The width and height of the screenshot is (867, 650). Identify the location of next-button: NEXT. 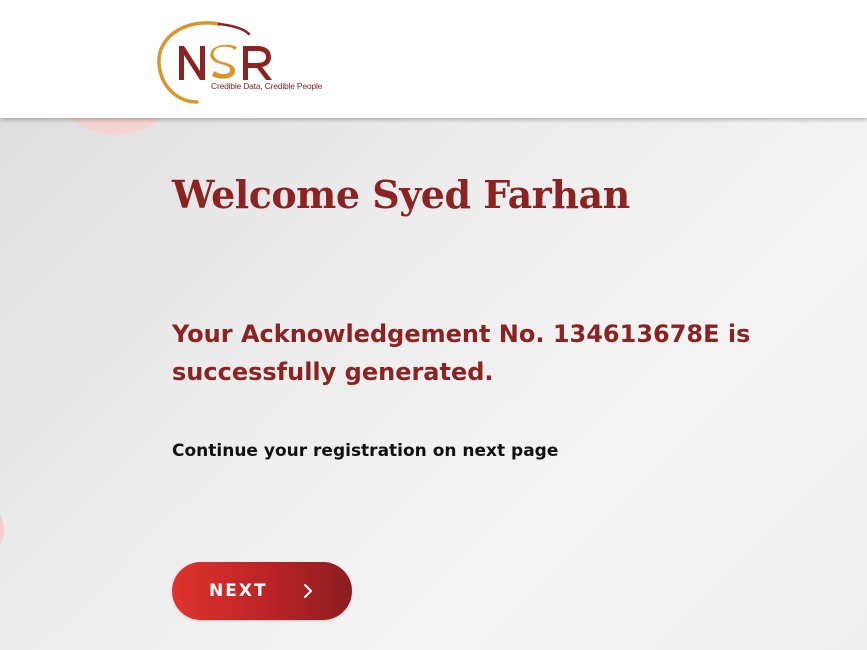
(262, 591).